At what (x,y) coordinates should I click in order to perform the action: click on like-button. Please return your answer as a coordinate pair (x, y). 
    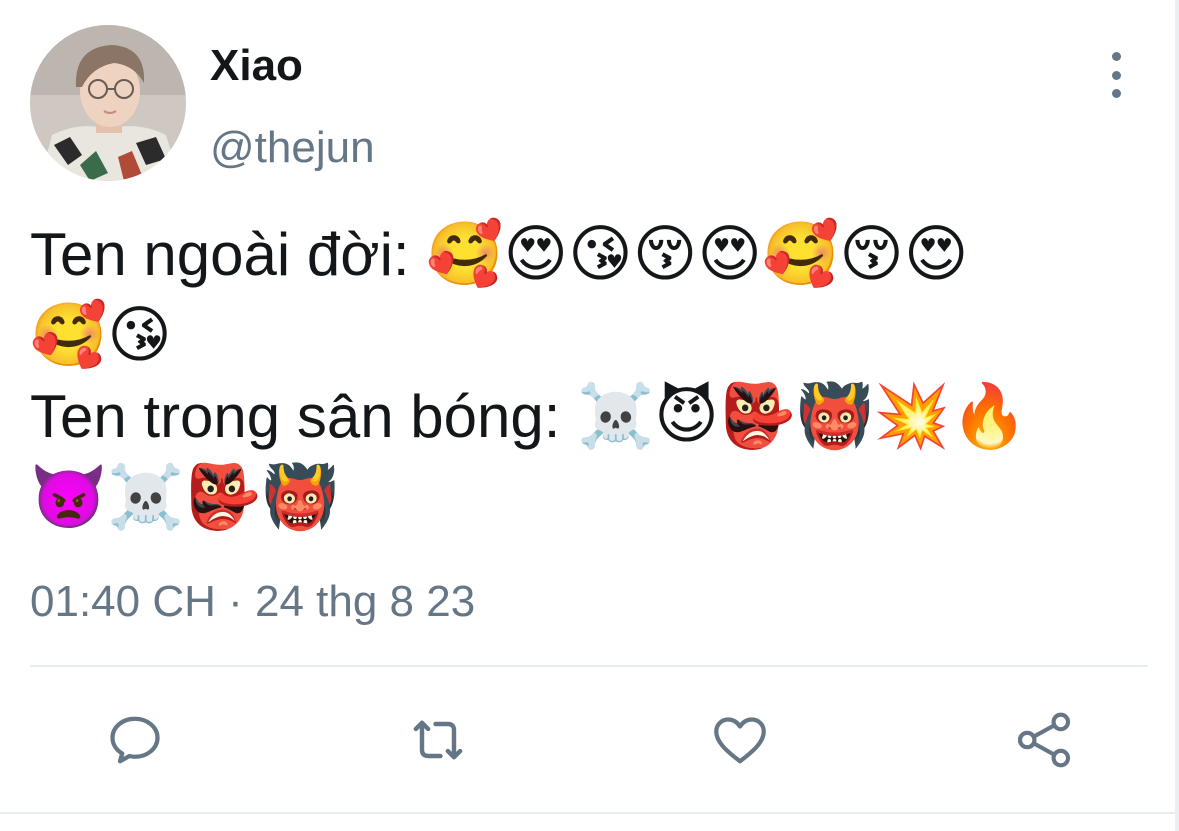
    Looking at the image, I should click on (740, 740).